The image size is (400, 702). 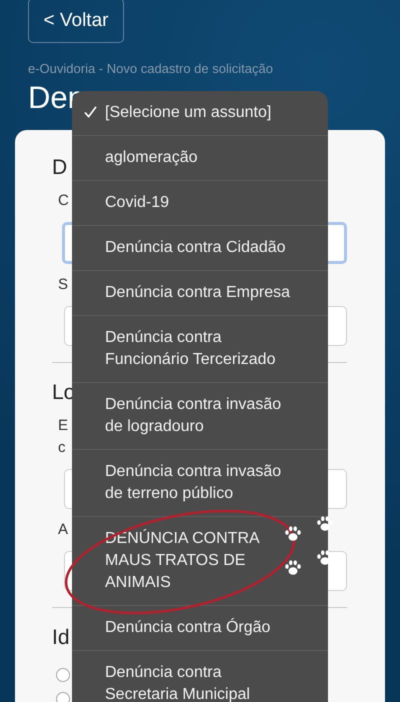 I want to click on dropdown-option: Denúncia contra Cidadão, so click(x=200, y=248).